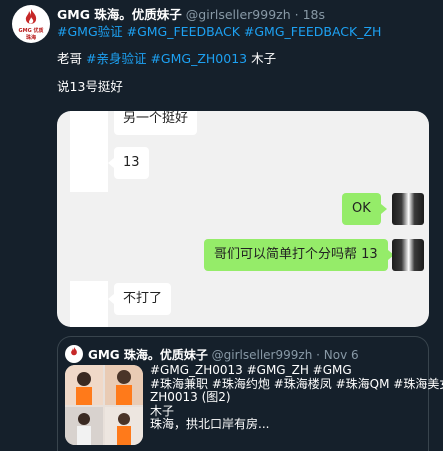  I want to click on chat-bubble-left: 13, so click(128, 163).